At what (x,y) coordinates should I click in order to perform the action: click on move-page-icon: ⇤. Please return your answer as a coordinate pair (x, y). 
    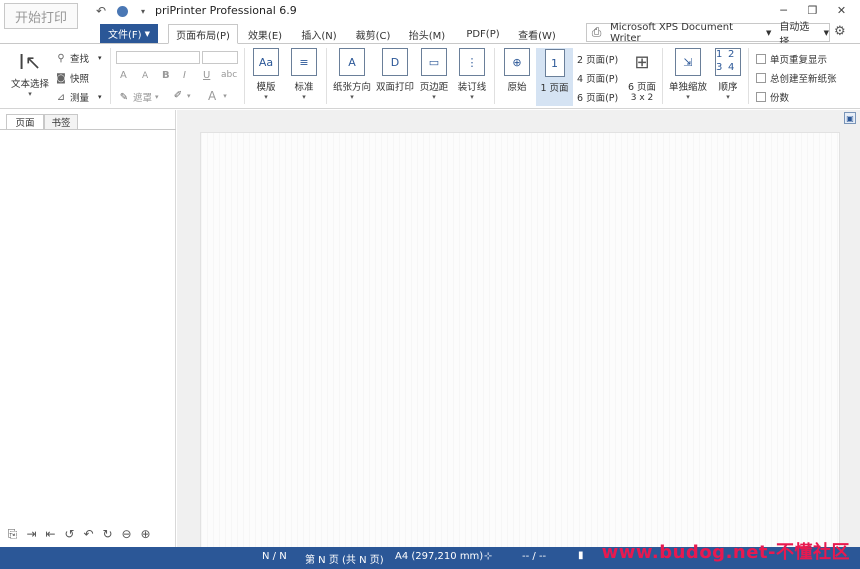
    Looking at the image, I should click on (50, 534).